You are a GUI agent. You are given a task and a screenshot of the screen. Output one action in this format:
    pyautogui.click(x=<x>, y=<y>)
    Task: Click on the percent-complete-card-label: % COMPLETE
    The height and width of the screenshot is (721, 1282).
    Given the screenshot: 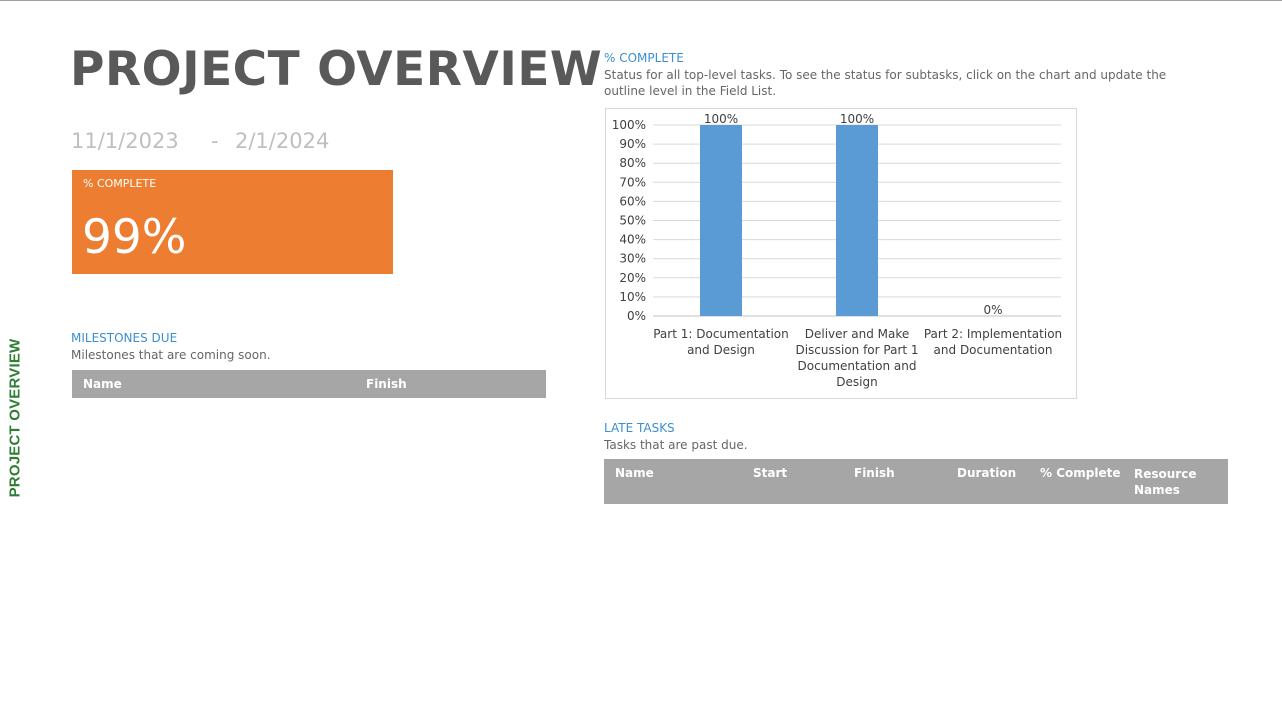 What is the action you would take?
    pyautogui.click(x=120, y=183)
    